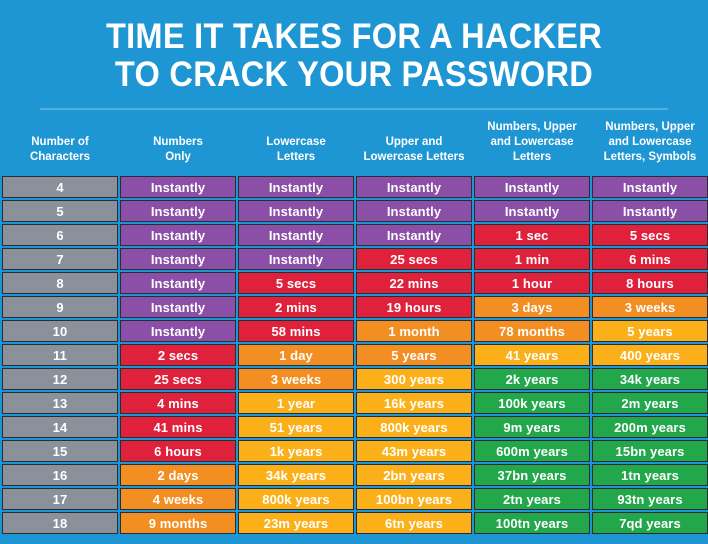 The height and width of the screenshot is (544, 708). Describe the element at coordinates (414, 331) in the screenshot. I see `cell-crack-time: 1 month` at that location.